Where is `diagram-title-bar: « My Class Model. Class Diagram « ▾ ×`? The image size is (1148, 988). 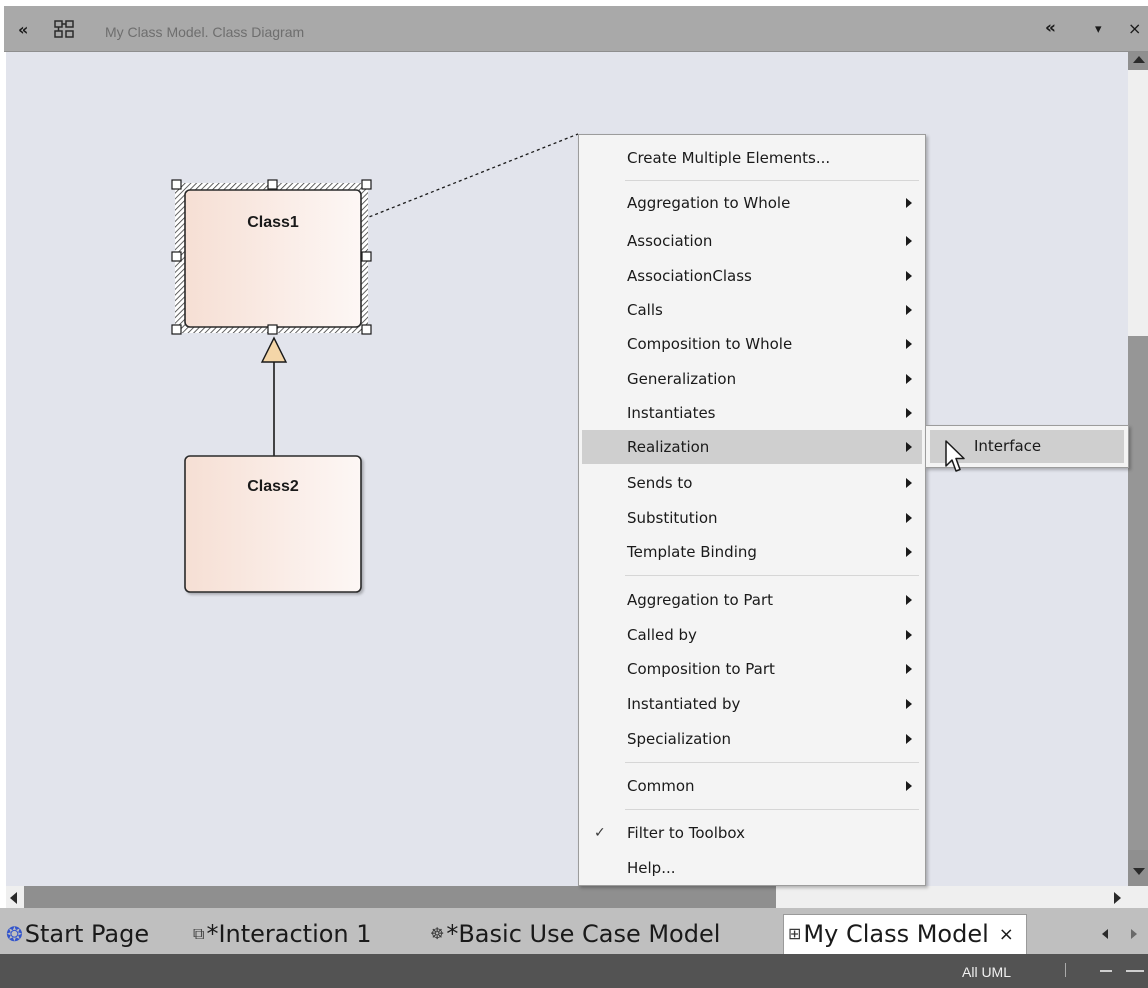
diagram-title-bar: « My Class Model. Class Diagram « ▾ × is located at coordinates (576, 29).